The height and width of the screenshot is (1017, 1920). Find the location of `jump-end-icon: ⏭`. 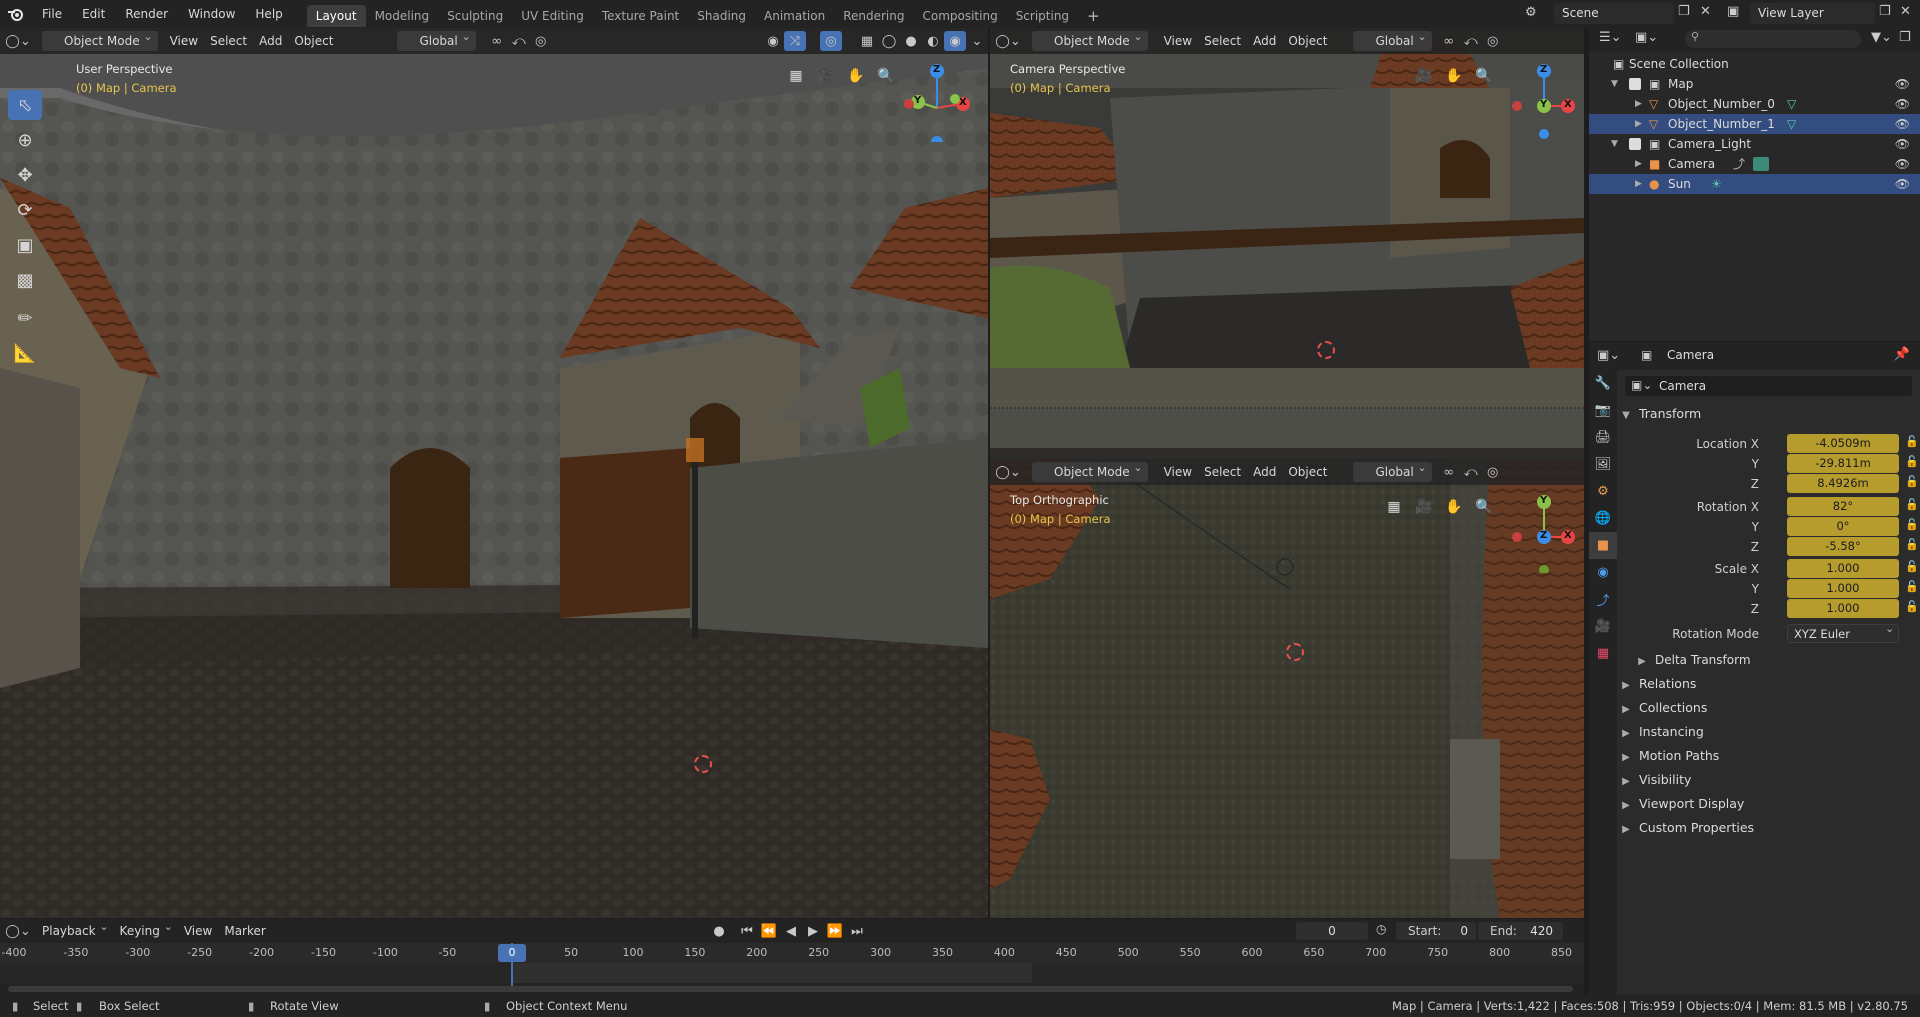

jump-end-icon: ⏭ is located at coordinates (857, 931).